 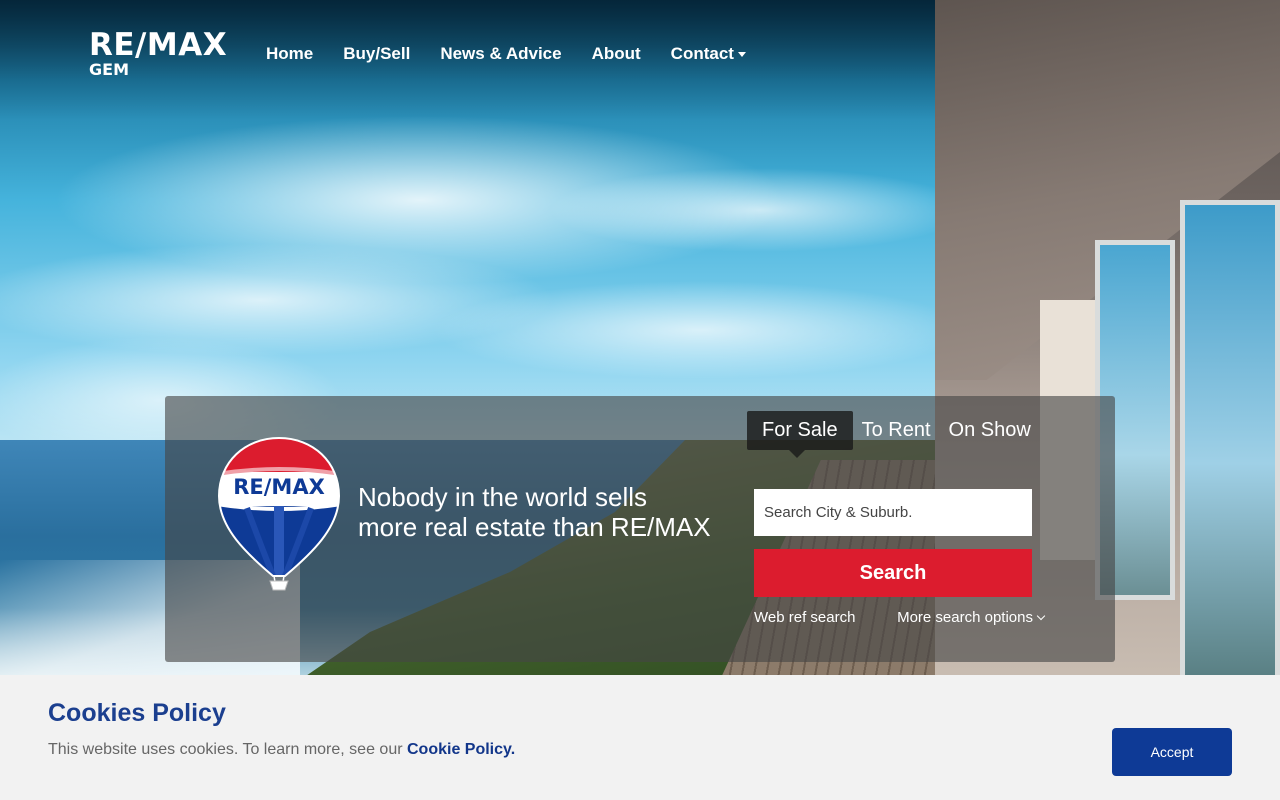 What do you see at coordinates (289, 54) in the screenshot?
I see `nav-home: Home` at bounding box center [289, 54].